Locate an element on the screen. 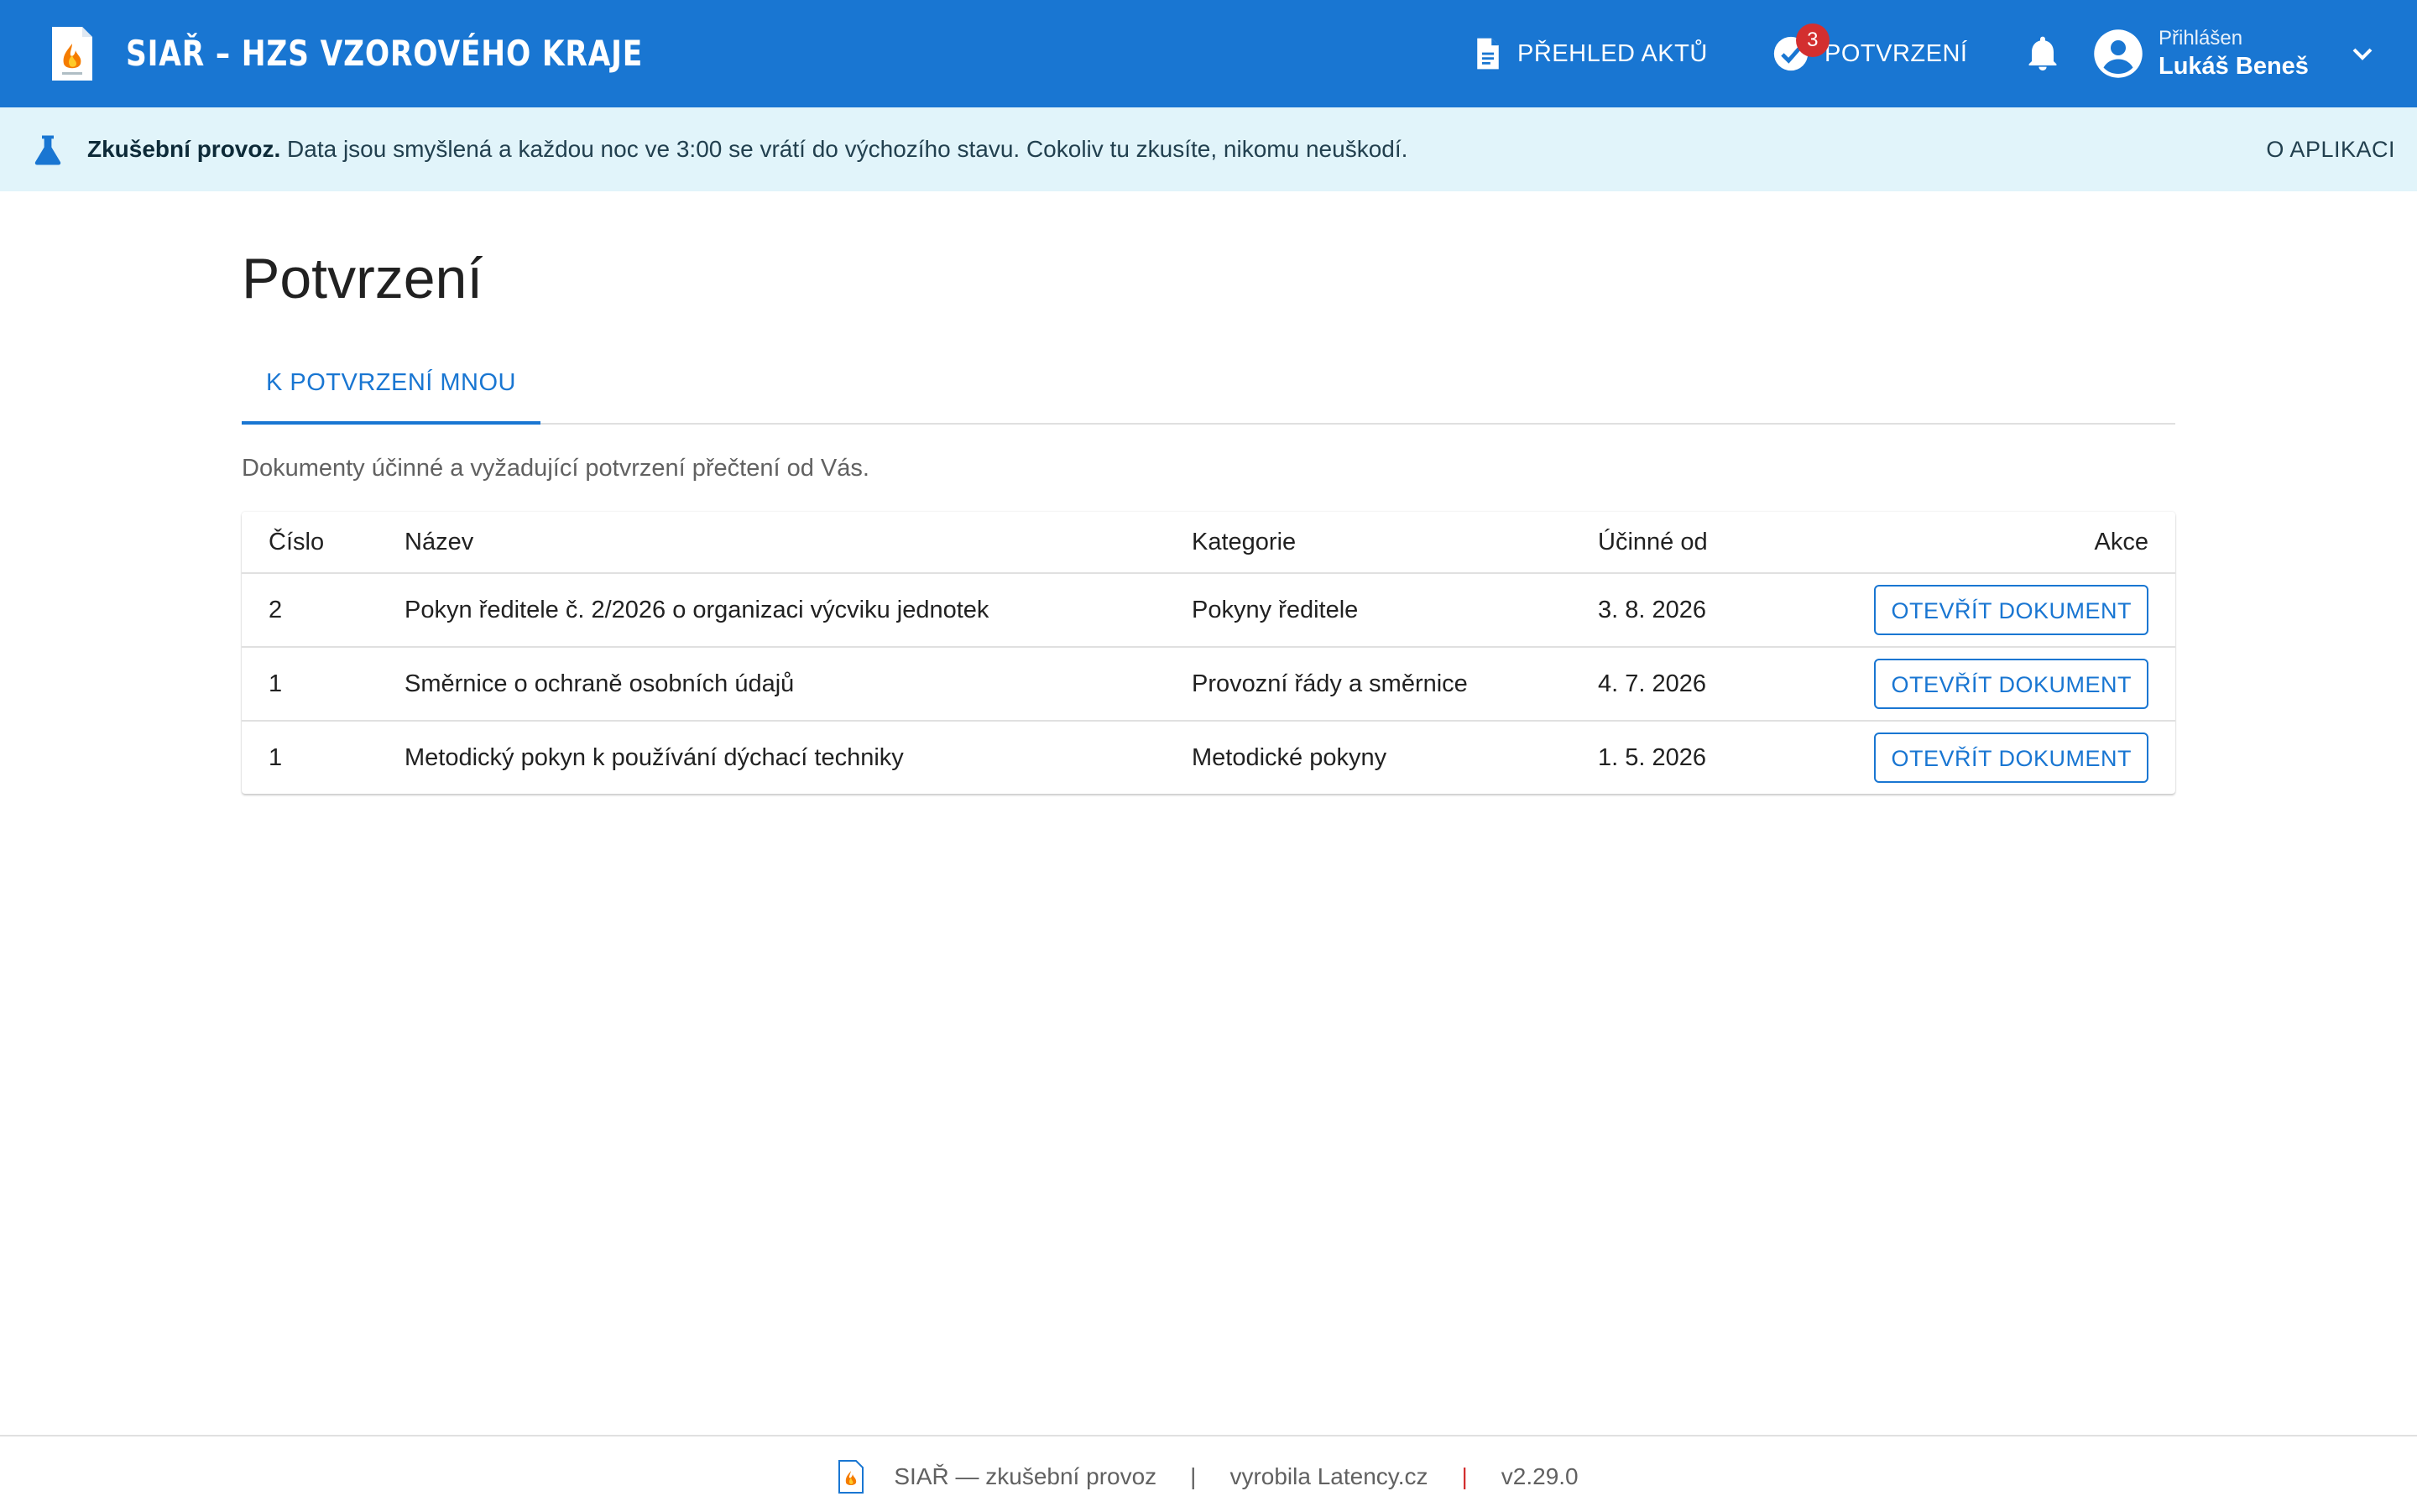  about-app-link: O APLIKACI is located at coordinates (2330, 149).